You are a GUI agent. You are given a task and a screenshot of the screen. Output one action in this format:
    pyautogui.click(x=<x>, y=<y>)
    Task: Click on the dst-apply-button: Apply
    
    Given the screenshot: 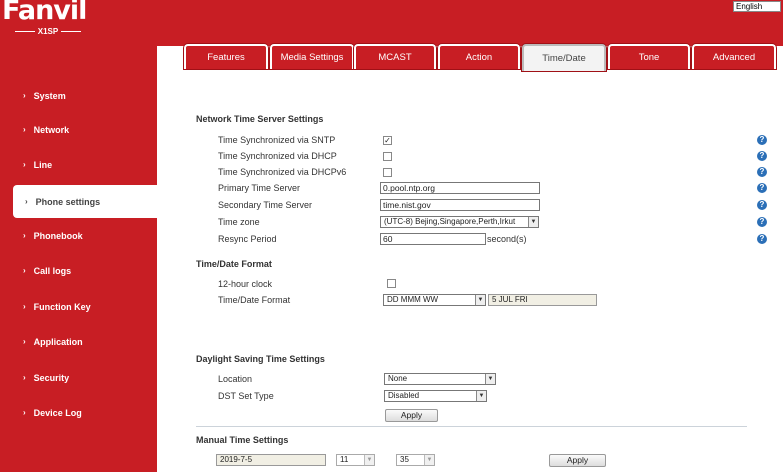 What is the action you would take?
    pyautogui.click(x=411, y=415)
    